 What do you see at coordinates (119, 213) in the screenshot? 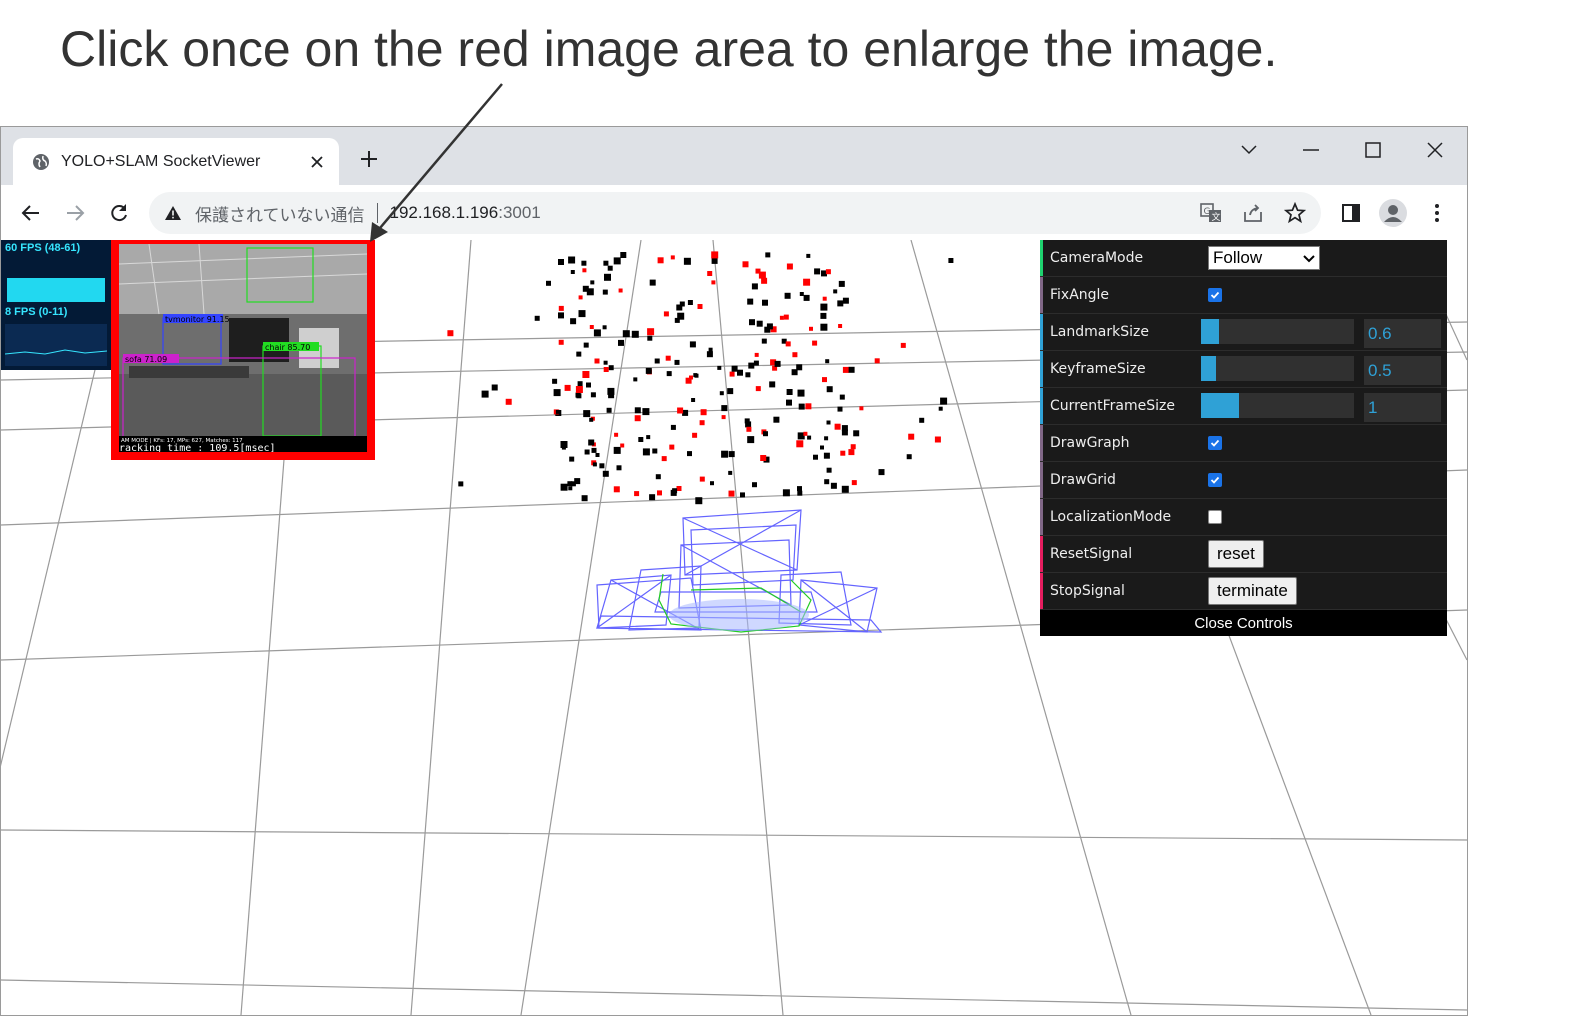
I see `reload-icon` at bounding box center [119, 213].